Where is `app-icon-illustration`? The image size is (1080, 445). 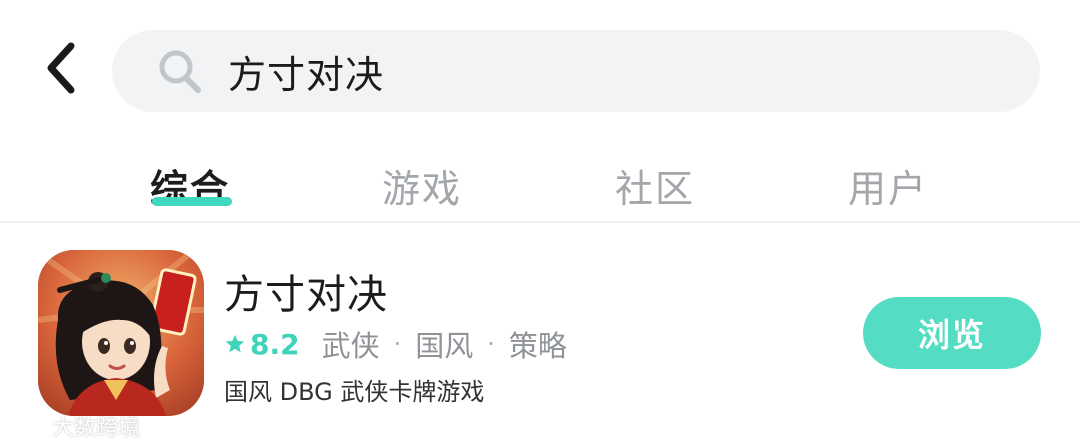
app-icon-illustration is located at coordinates (121, 333).